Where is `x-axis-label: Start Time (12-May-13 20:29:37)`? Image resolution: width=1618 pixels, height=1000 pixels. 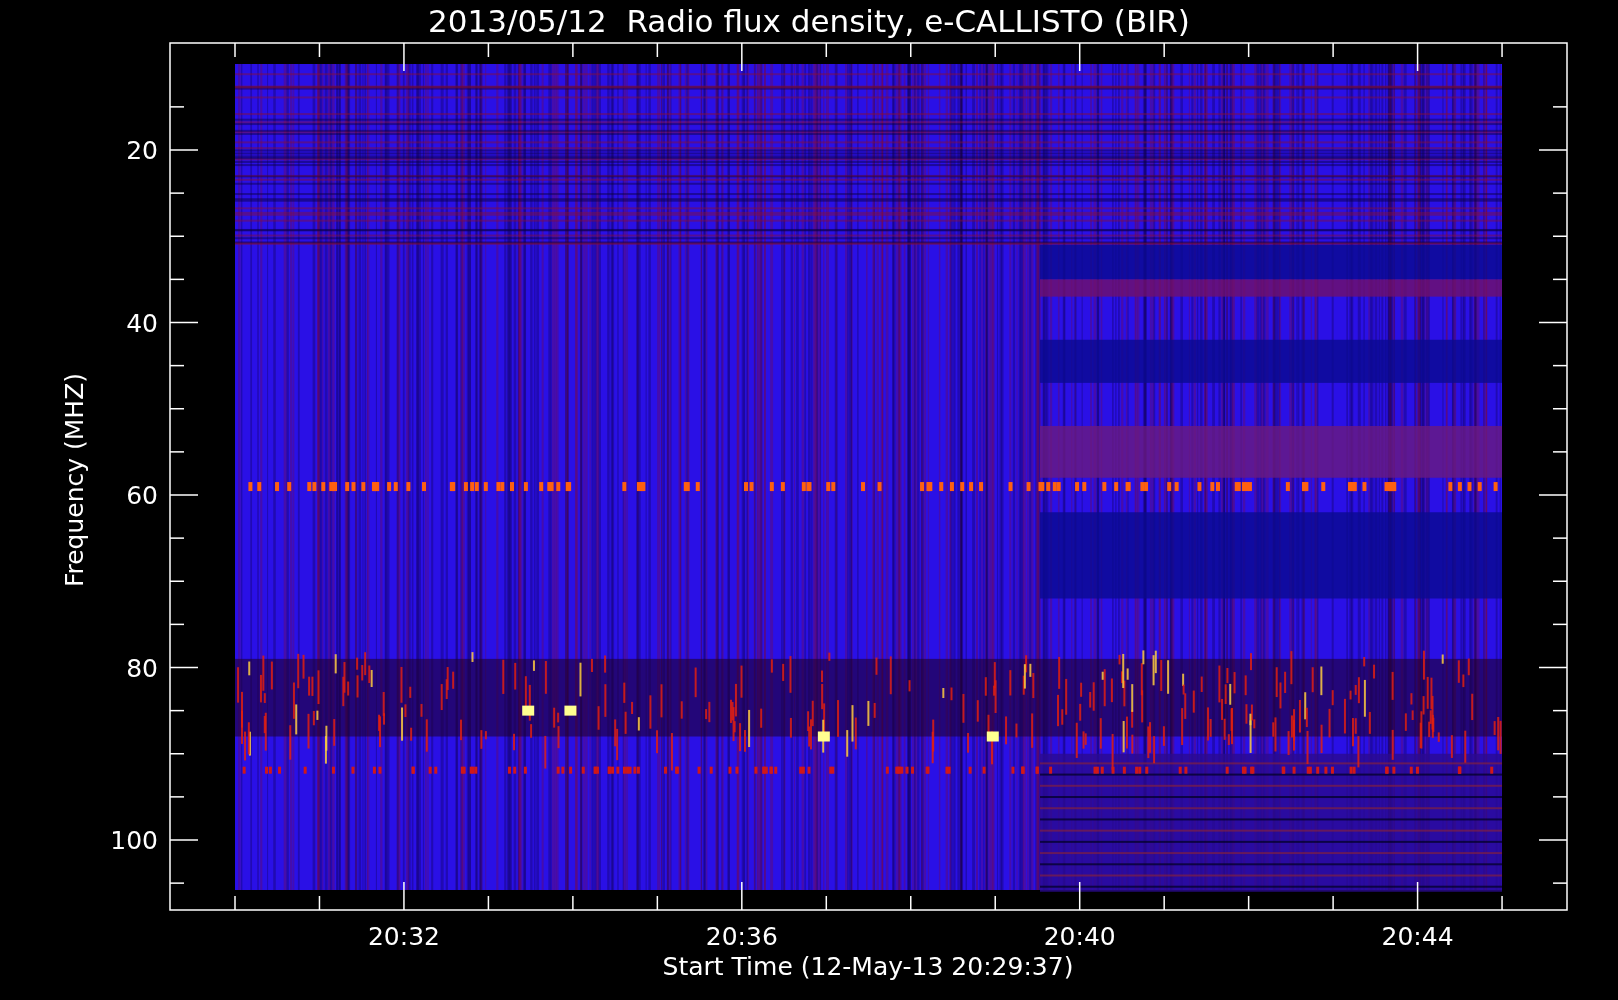 x-axis-label: Start Time (12-May-13 20:29:37) is located at coordinates (868, 966).